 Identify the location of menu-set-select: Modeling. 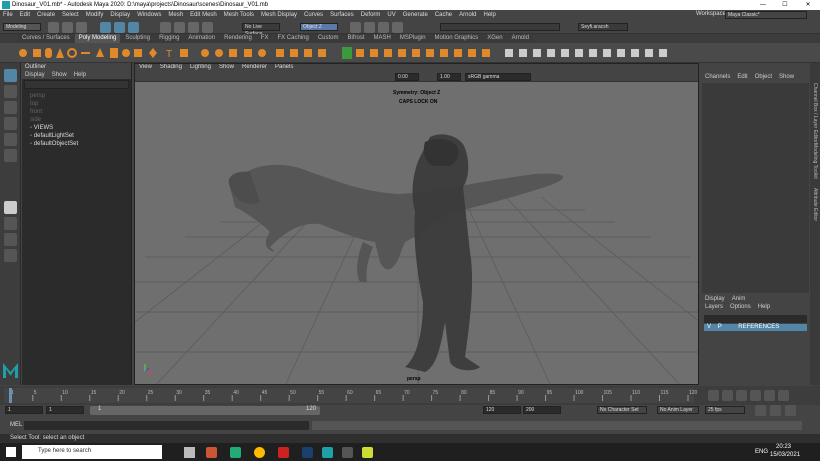
(22, 27).